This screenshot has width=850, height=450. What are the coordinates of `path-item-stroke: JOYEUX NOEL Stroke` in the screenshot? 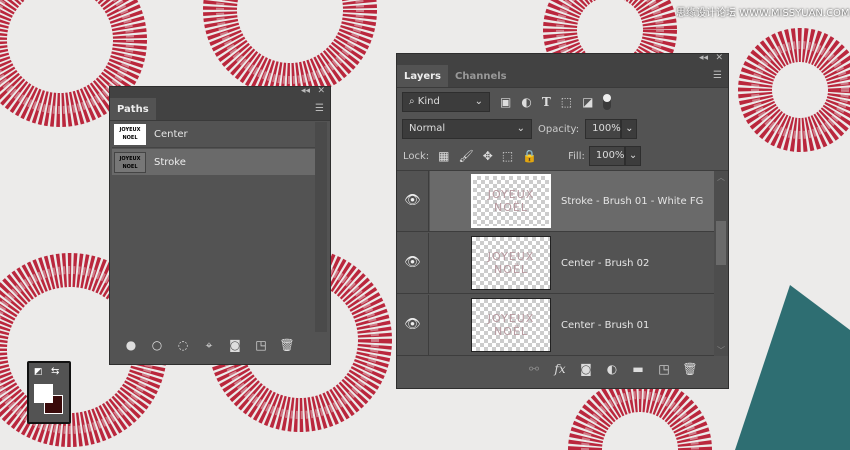 It's located at (213, 162).